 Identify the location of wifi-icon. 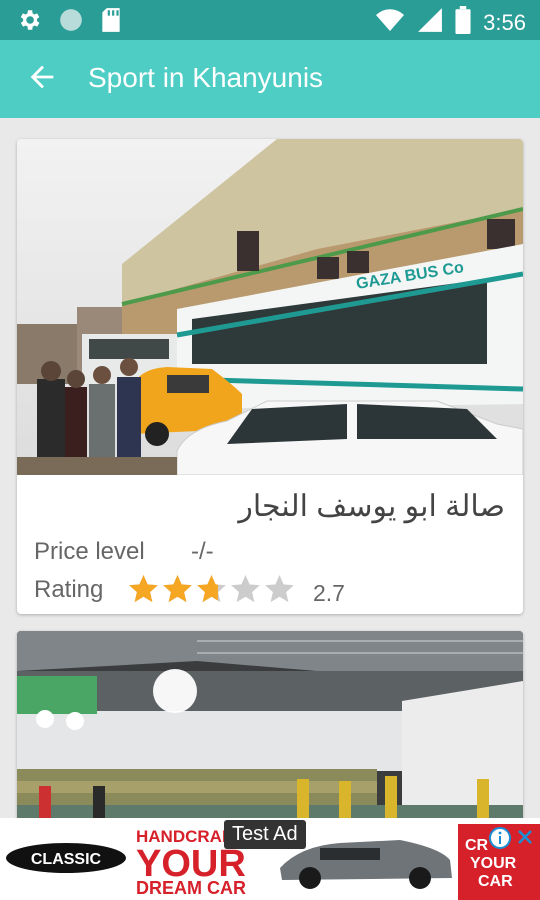
(390, 22).